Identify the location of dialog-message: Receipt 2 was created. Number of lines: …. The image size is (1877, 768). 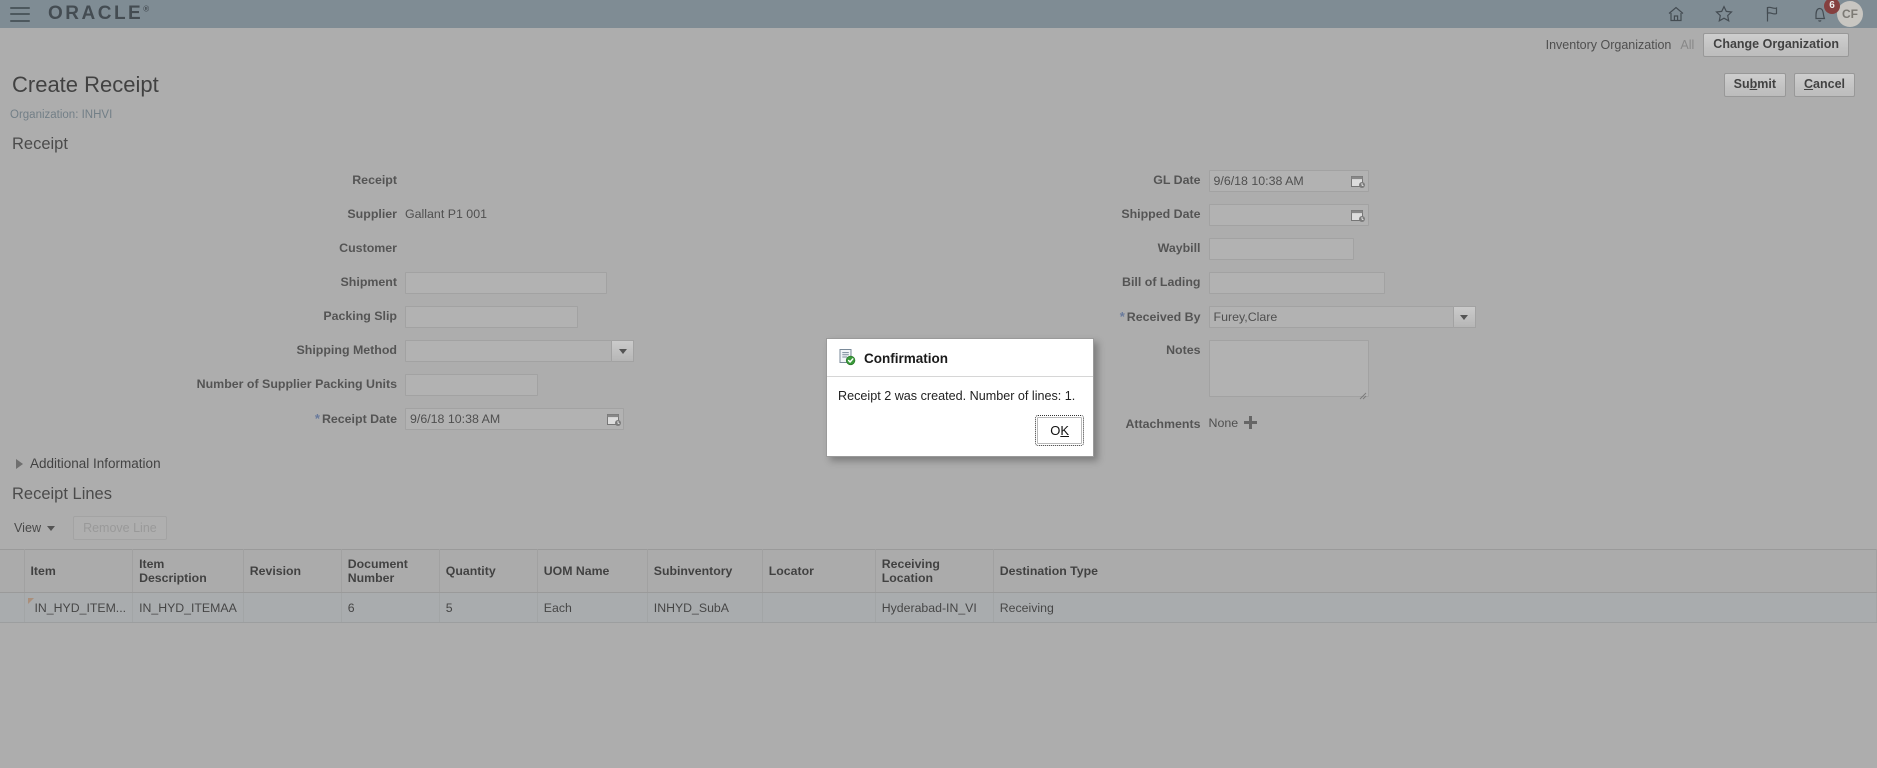
(957, 396).